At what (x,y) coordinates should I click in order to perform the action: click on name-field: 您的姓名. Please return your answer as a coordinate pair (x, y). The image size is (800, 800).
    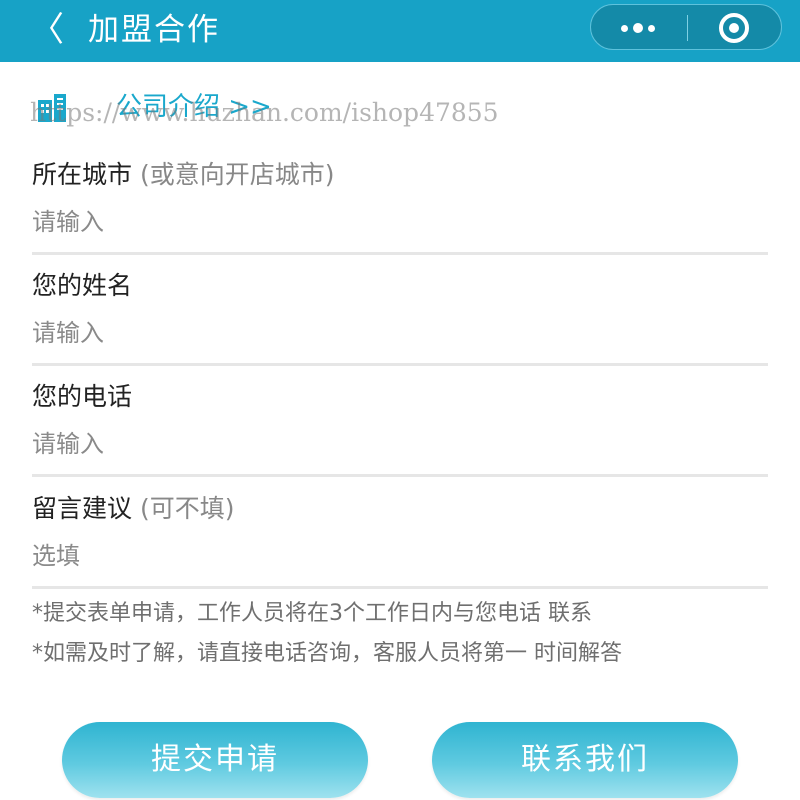
    Looking at the image, I should click on (400, 317).